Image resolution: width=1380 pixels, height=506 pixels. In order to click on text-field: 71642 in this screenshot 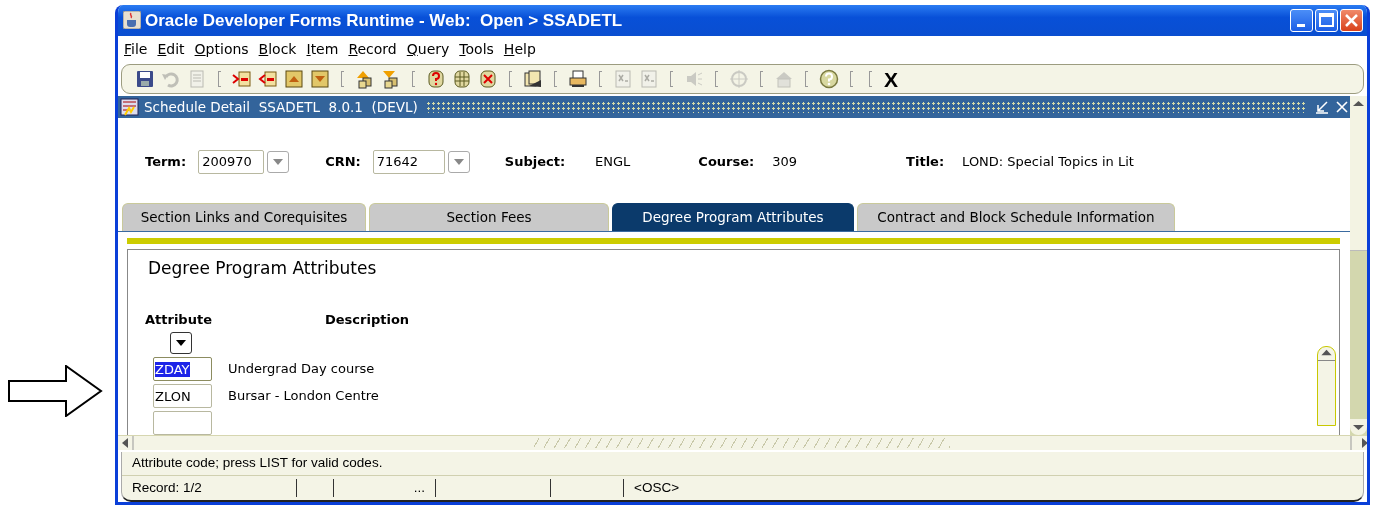, I will do `click(408, 162)`.